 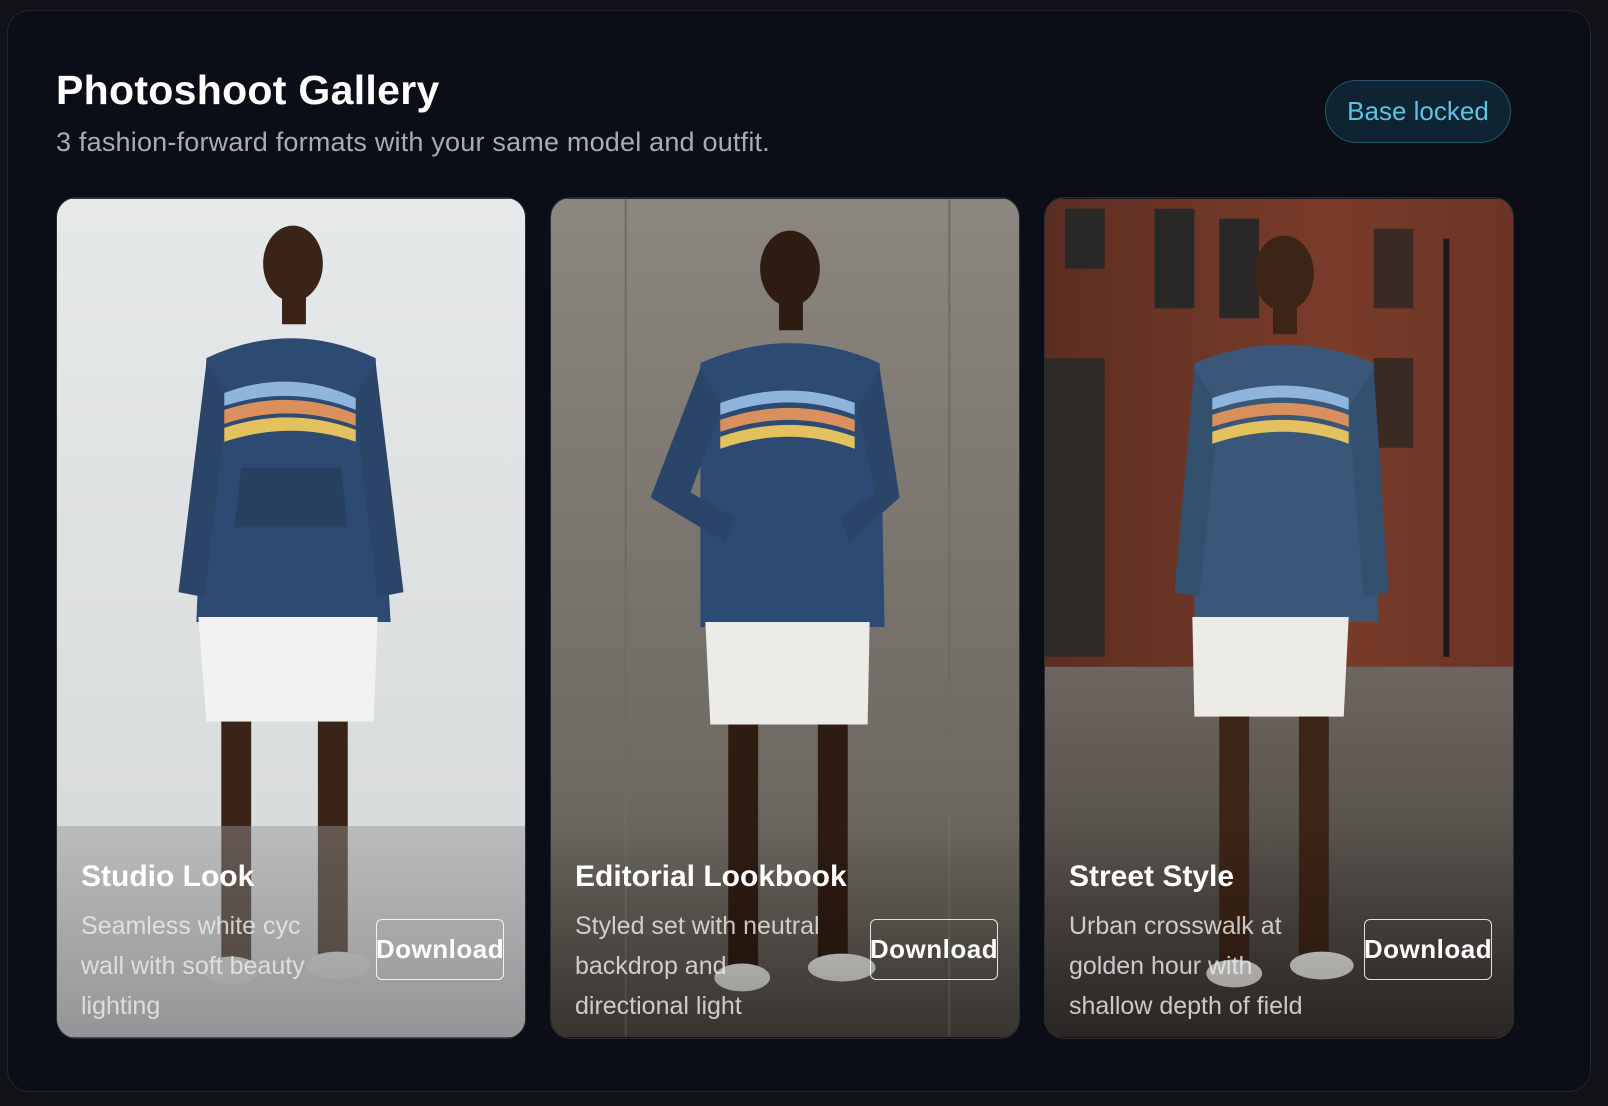 What do you see at coordinates (1418, 111) in the screenshot?
I see `base-locked-badge: Base locked` at bounding box center [1418, 111].